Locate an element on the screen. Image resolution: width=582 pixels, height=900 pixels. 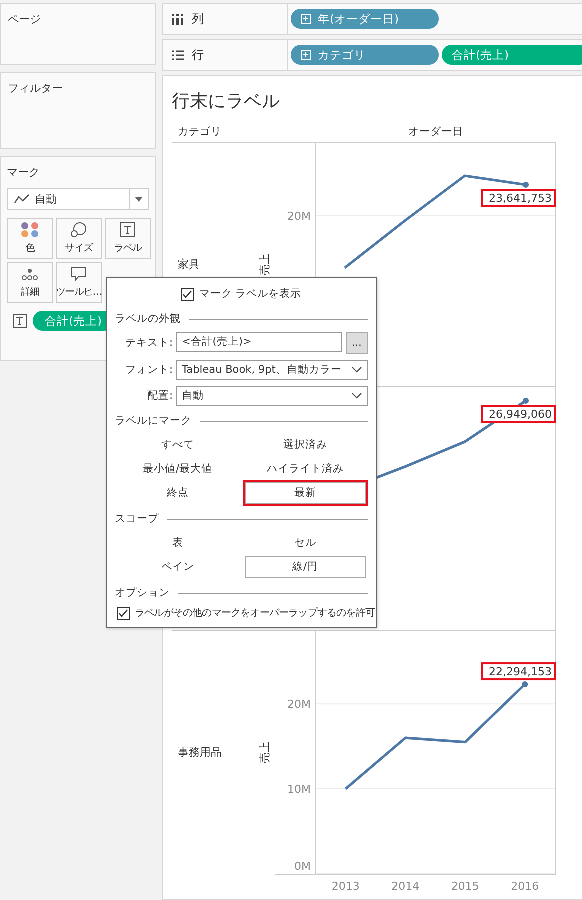
filters-title: フィルター is located at coordinates (35, 88).